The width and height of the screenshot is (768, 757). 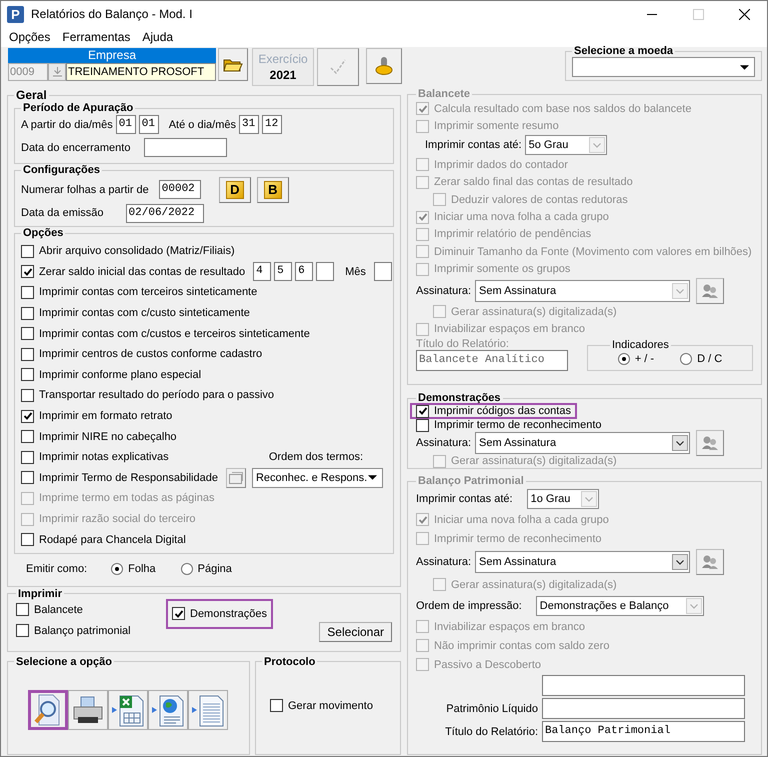 I want to click on checkbox-label: Imprimir contas com c/custos e terceiros sinteticamente, so click(x=174, y=334).